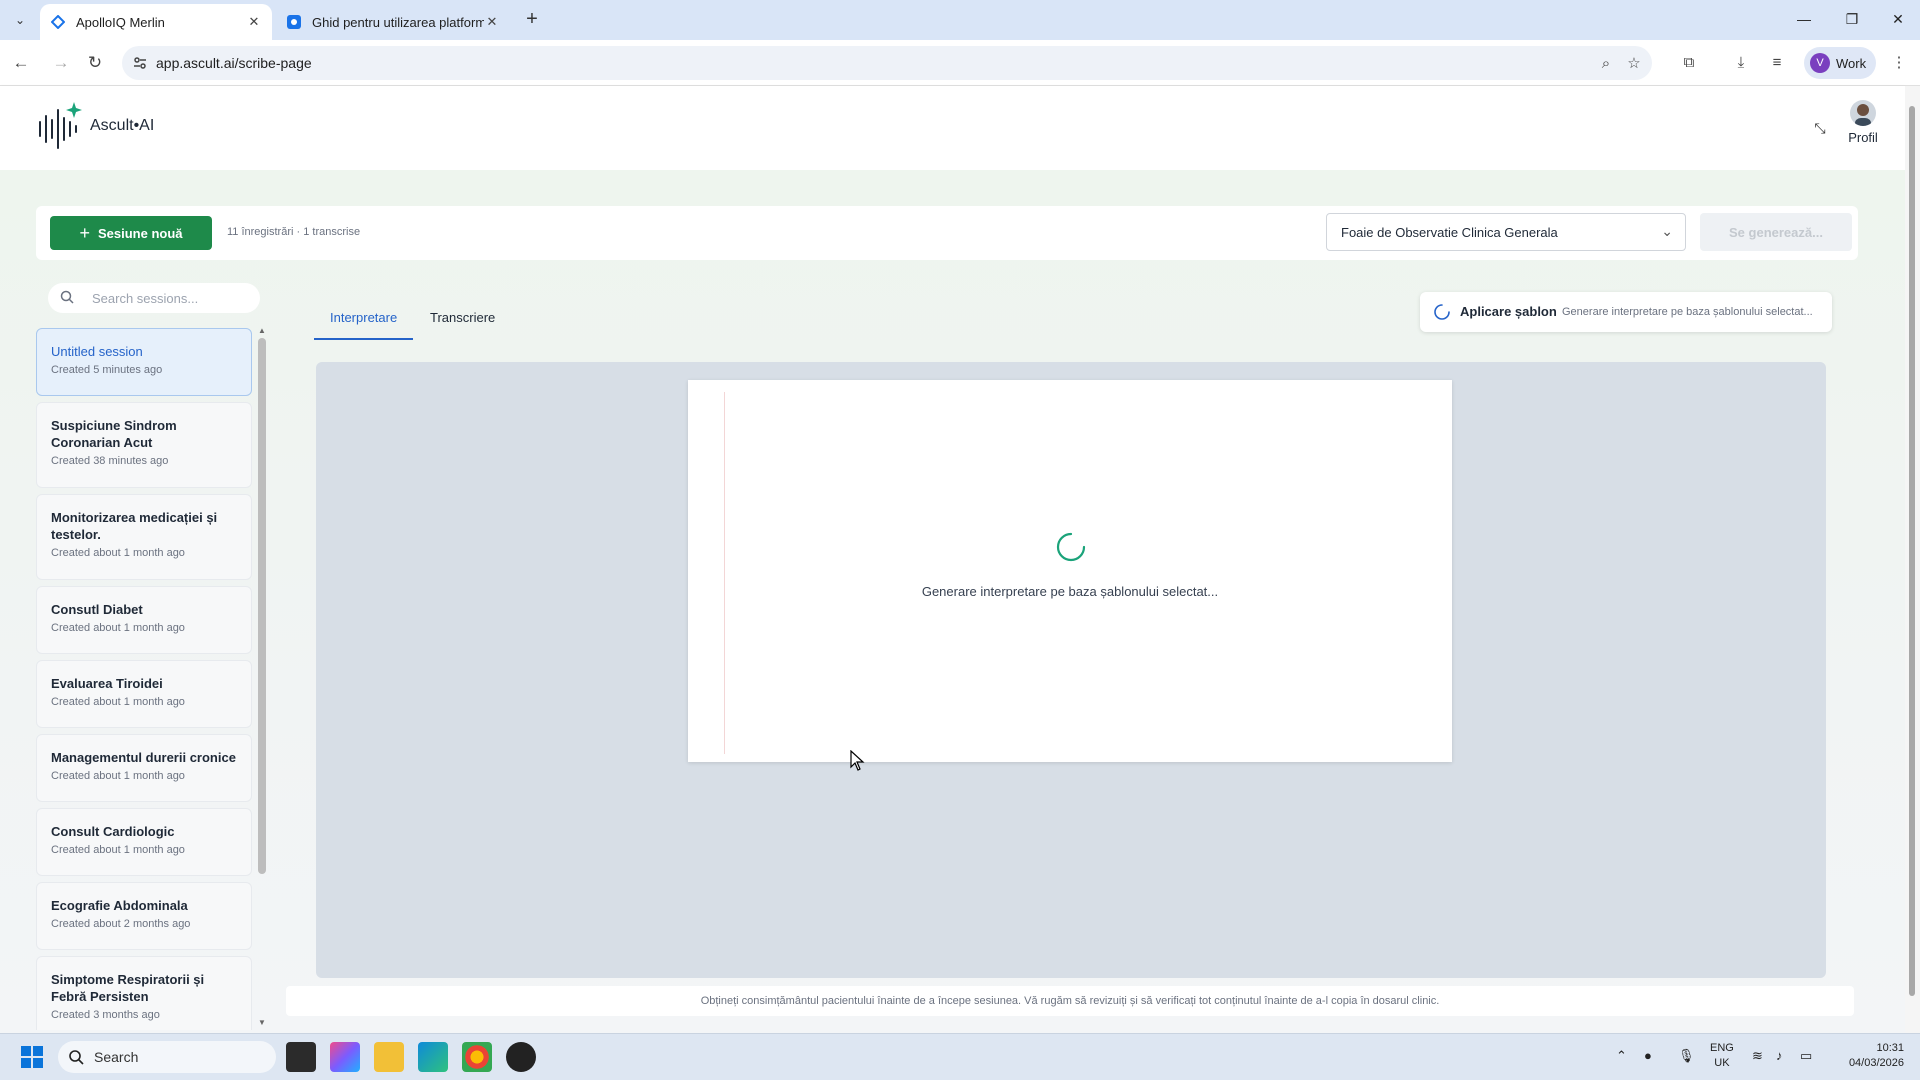 The image size is (1920, 1080). What do you see at coordinates (1757, 1056) in the screenshot?
I see `wifi-icon: ≋` at bounding box center [1757, 1056].